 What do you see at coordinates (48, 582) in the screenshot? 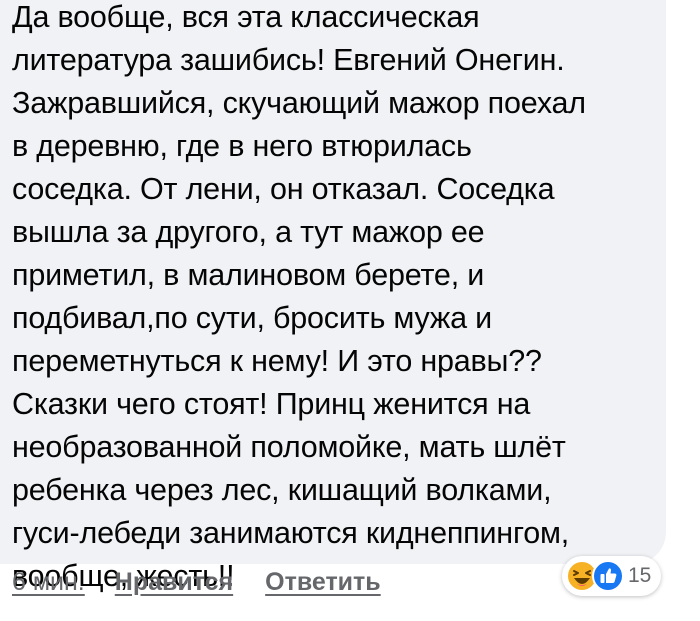
I see `timestamp-link: 6 мин.` at bounding box center [48, 582].